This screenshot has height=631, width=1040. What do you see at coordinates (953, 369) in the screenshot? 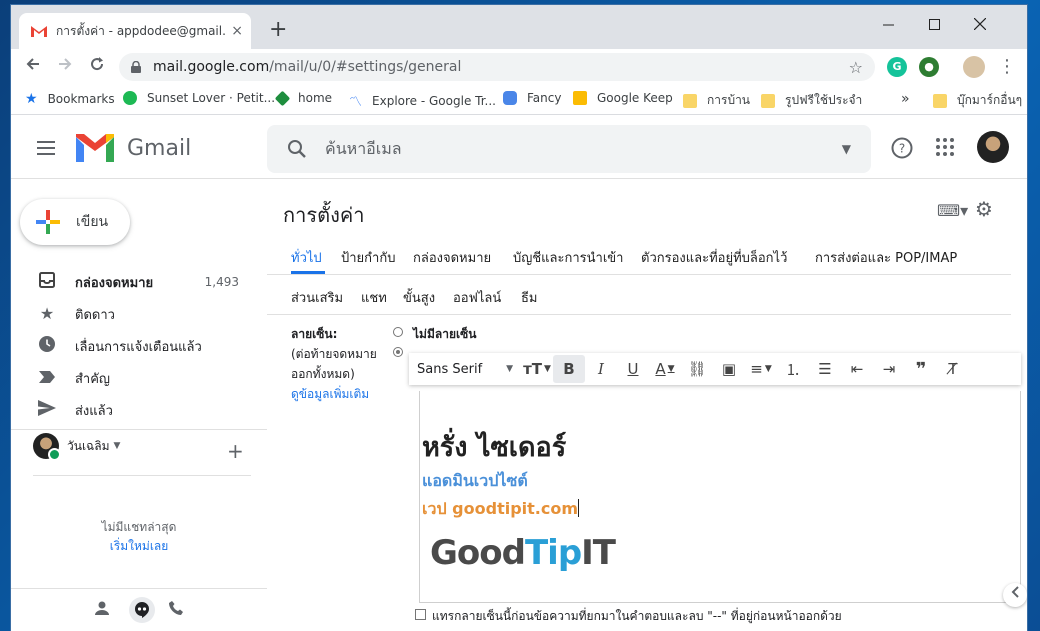
I see `remove-formatting-icon: T̸` at bounding box center [953, 369].